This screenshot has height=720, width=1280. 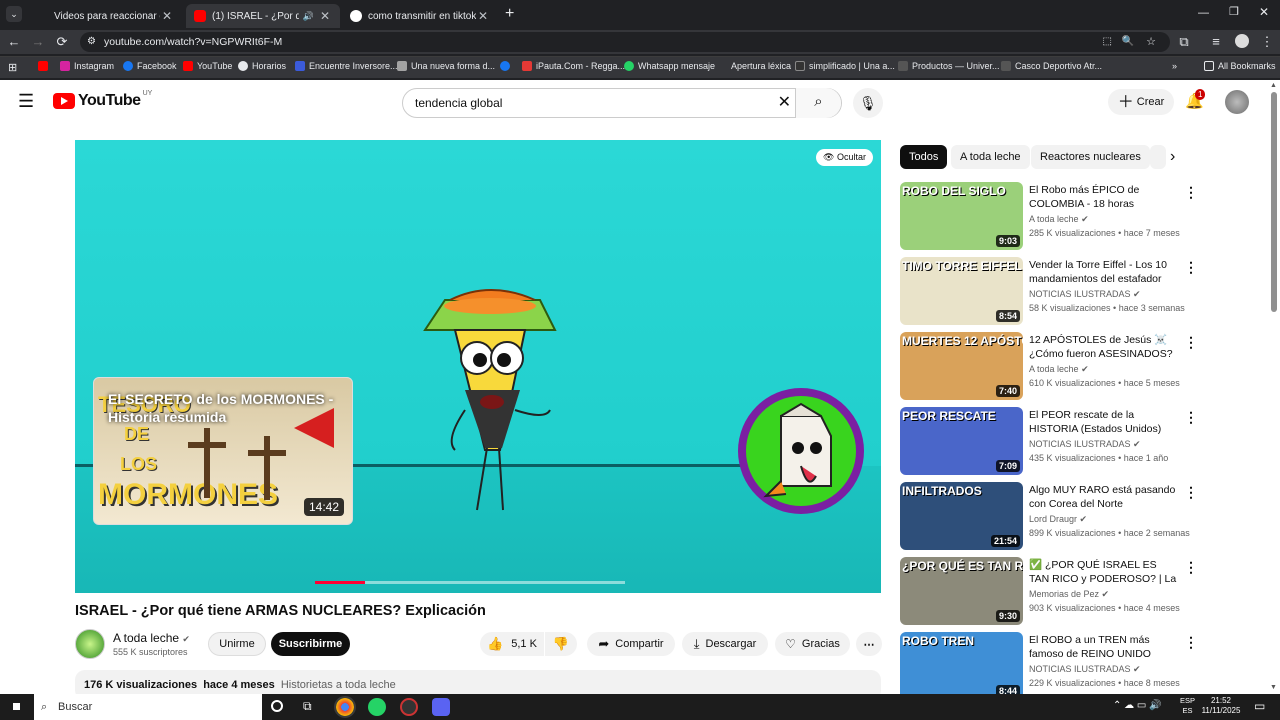 What do you see at coordinates (961, 591) in the screenshot?
I see `recommendation-thumbnail: ¿POR QUÉ ES TAN RICO Y PODEROSO? 9:30` at bounding box center [961, 591].